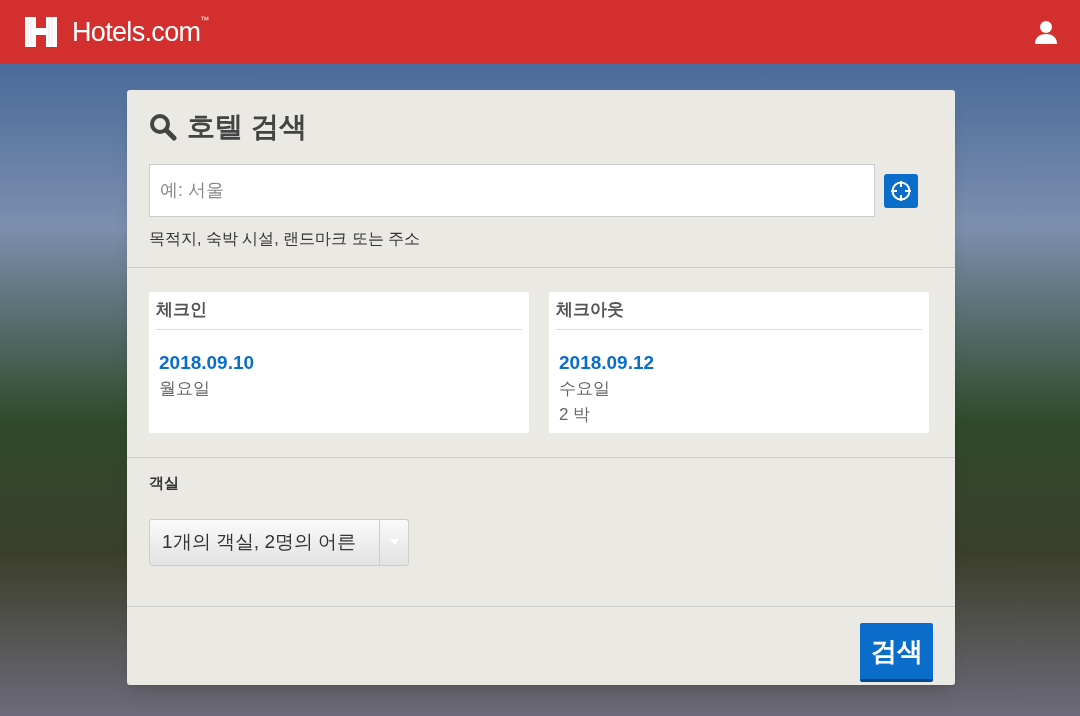 The height and width of the screenshot is (716, 1080). Describe the element at coordinates (207, 362) in the screenshot. I see `date-value: 2018.09.10` at that location.